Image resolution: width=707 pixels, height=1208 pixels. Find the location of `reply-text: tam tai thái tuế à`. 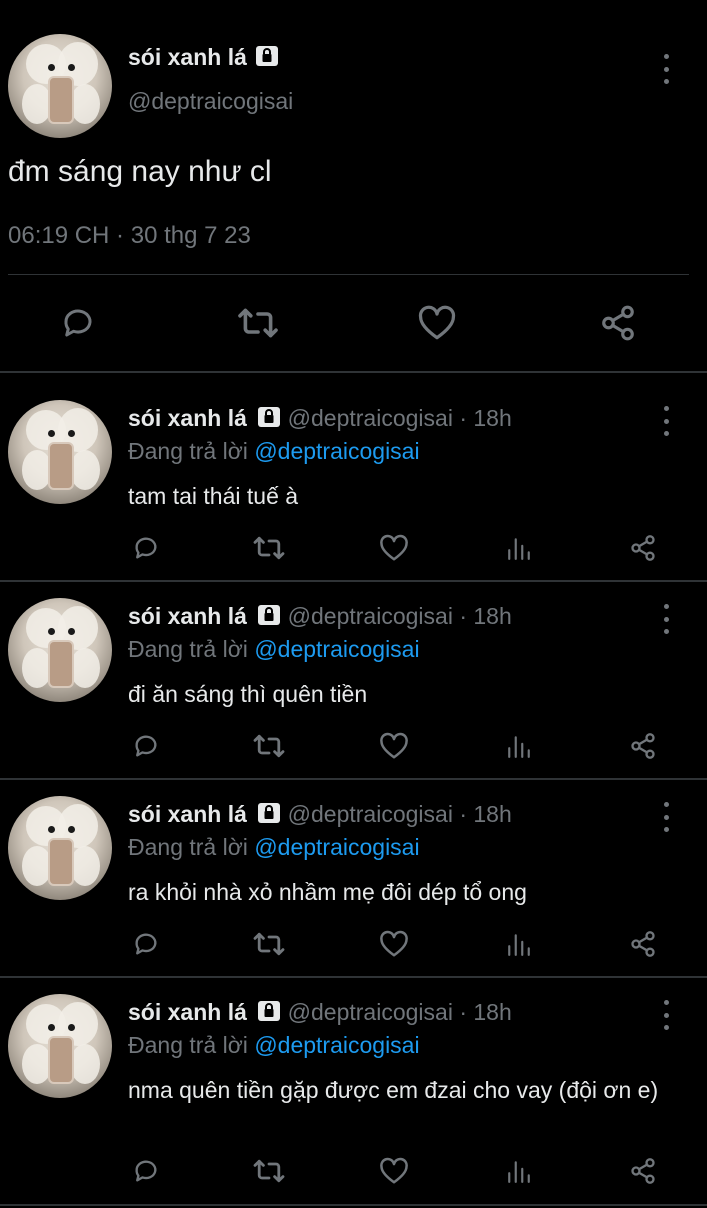

reply-text: tam tai thái tuế à is located at coordinates (213, 496).